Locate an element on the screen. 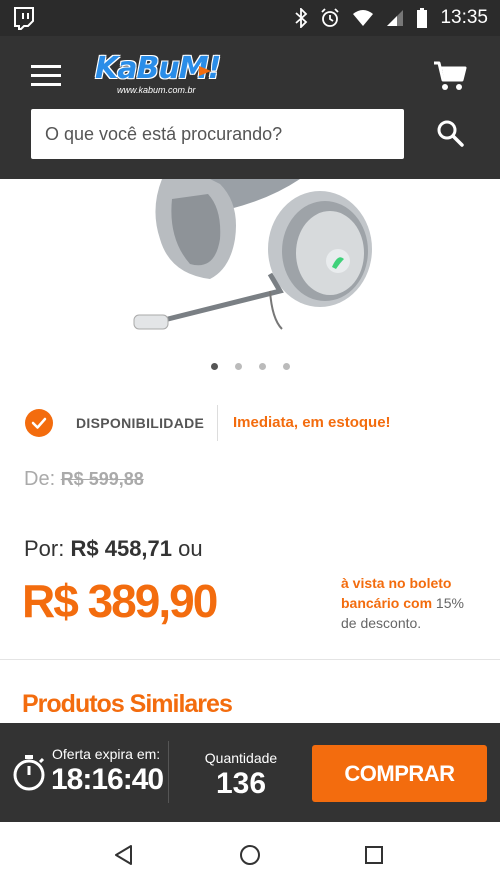  availability-value: Imediata, em estoque! is located at coordinates (312, 422).